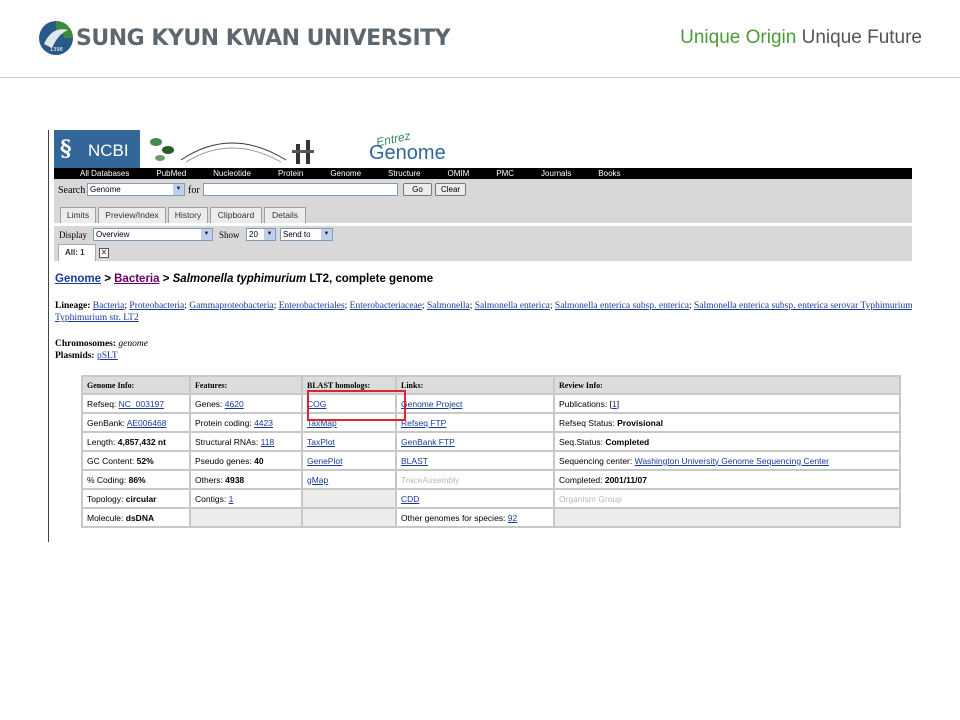 The image size is (960, 720). What do you see at coordinates (512, 306) in the screenshot?
I see `lineage-link: Salmonella enterica` at bounding box center [512, 306].